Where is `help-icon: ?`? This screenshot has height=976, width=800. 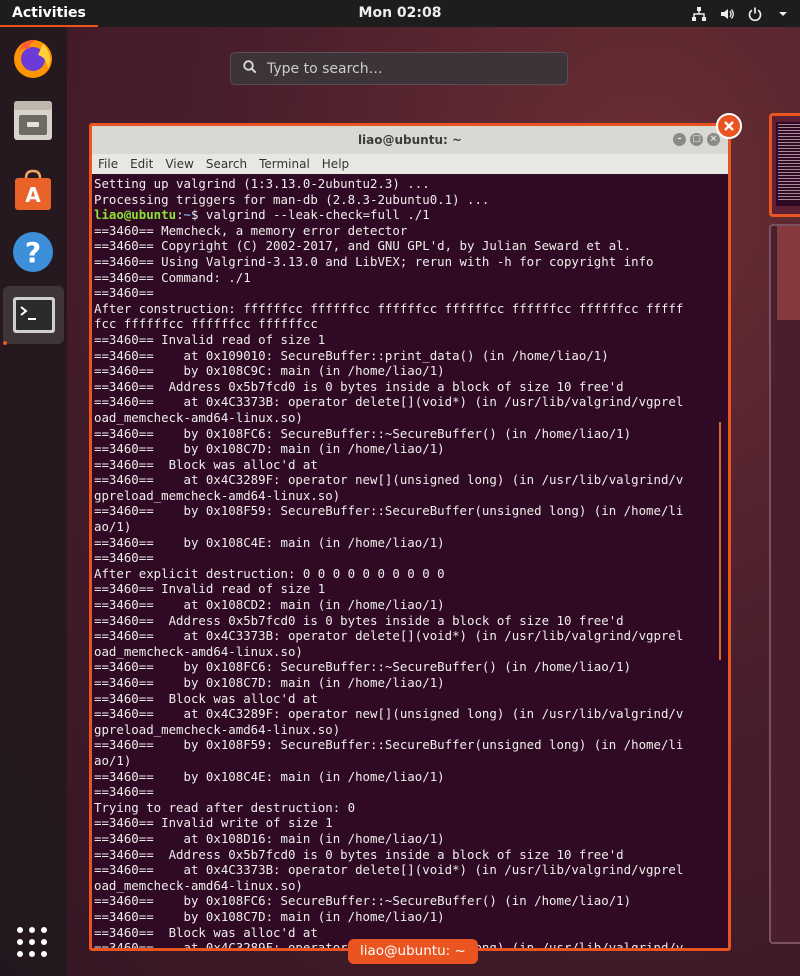 help-icon: ? is located at coordinates (33, 252).